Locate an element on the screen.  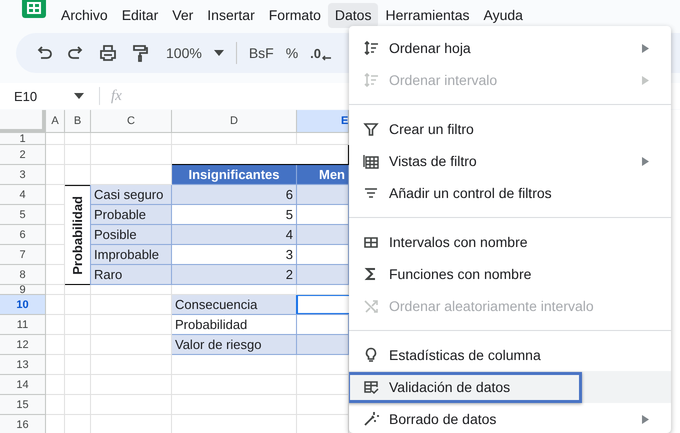
table-cell: Probable is located at coordinates (131, 214).